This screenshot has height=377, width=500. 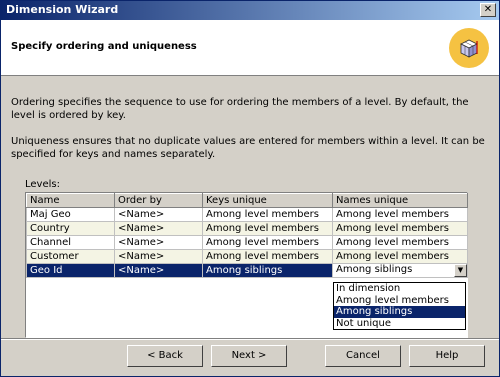 I want to click on title-bar: Dimension Wizard ✕, so click(x=250, y=10).